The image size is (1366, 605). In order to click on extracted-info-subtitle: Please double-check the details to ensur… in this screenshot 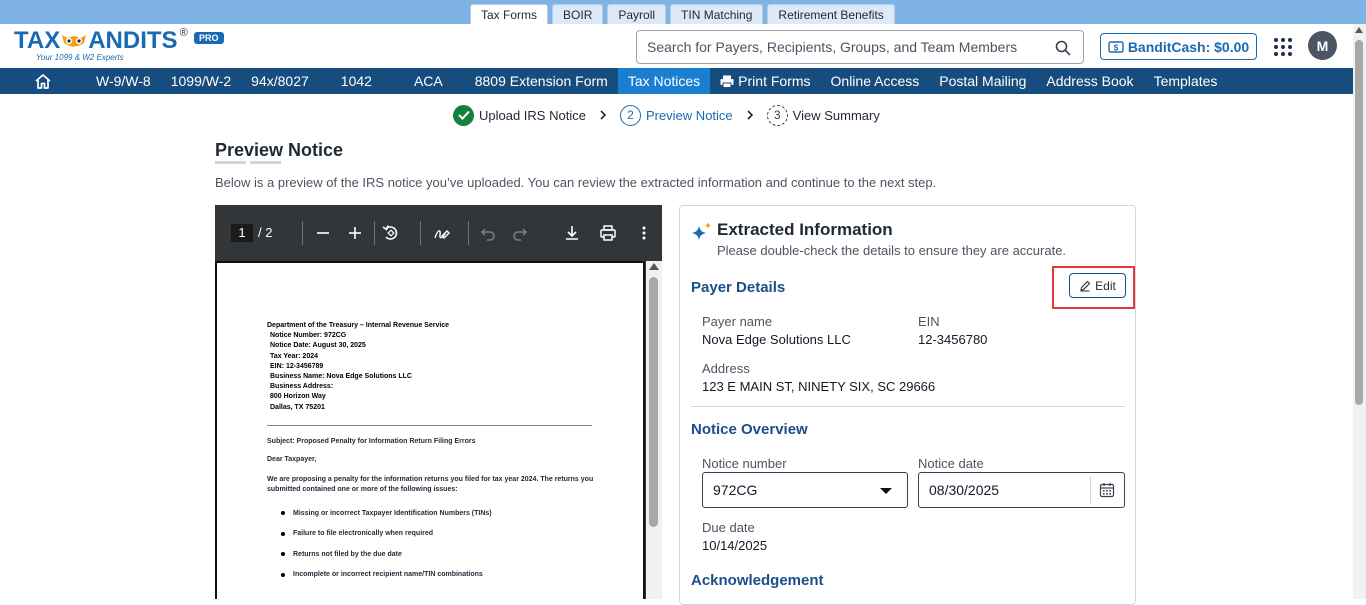, I will do `click(892, 250)`.